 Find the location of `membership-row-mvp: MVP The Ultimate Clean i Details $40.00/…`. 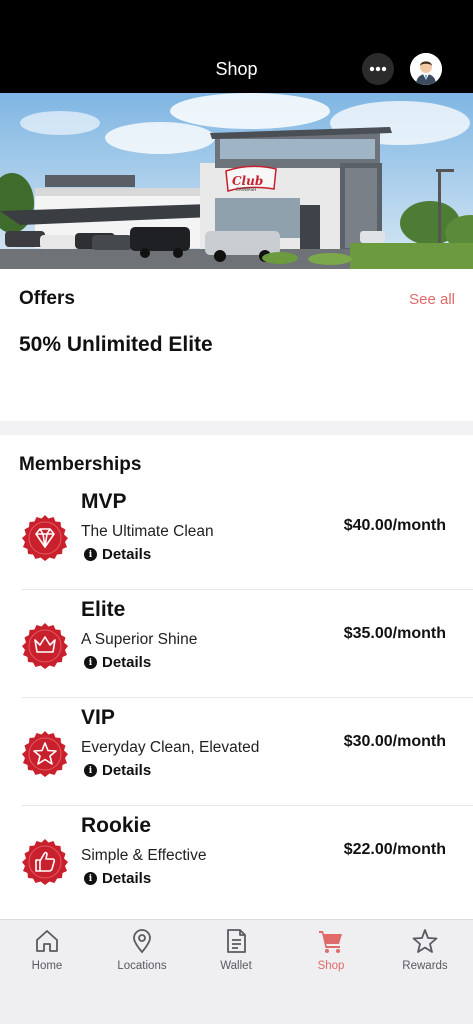

membership-row-mvp: MVP The Ultimate Clean i Details $40.00/… is located at coordinates (236, 536).